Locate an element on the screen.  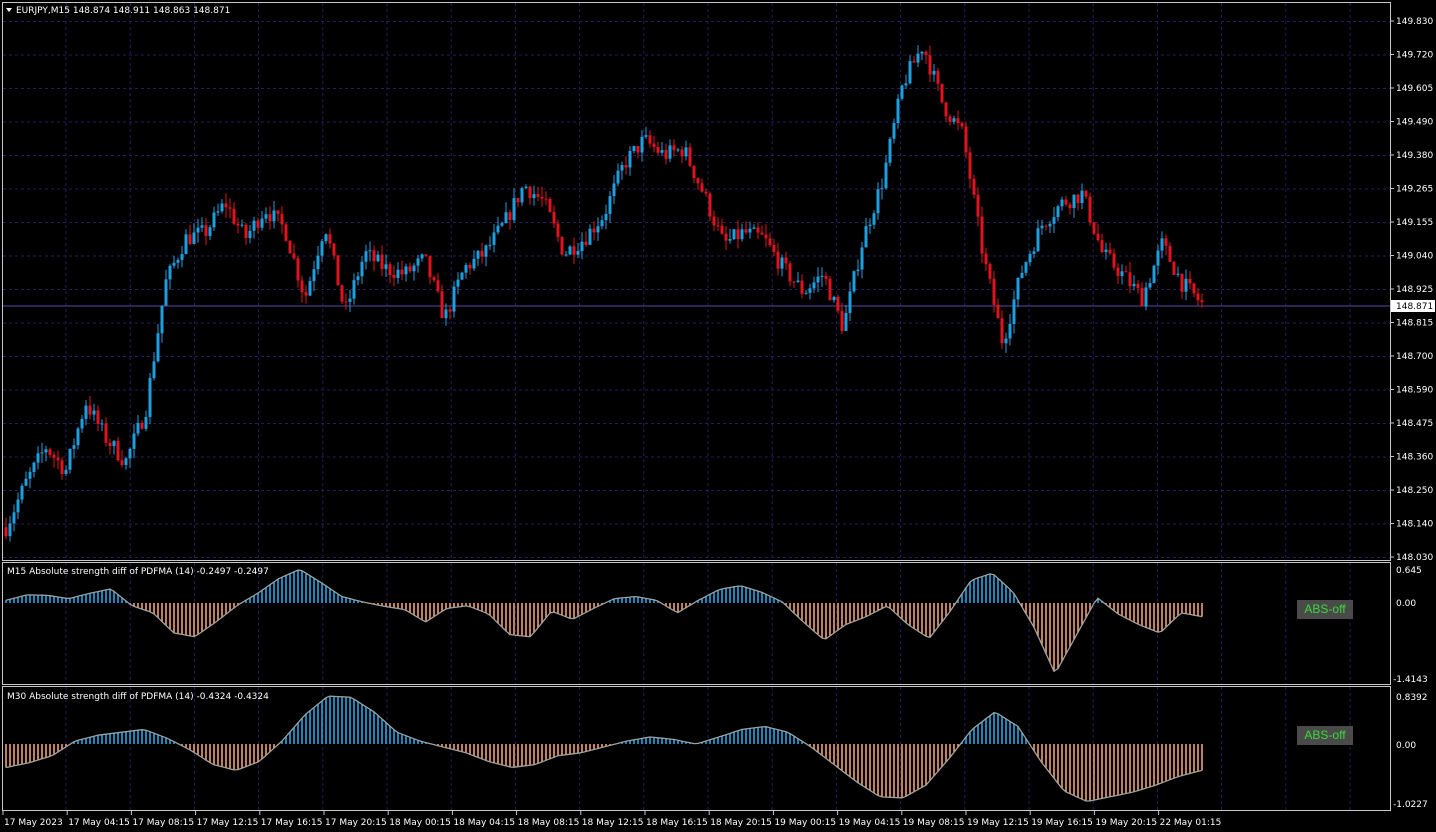
price-tick-label: 148.360 is located at coordinates (1414, 458).